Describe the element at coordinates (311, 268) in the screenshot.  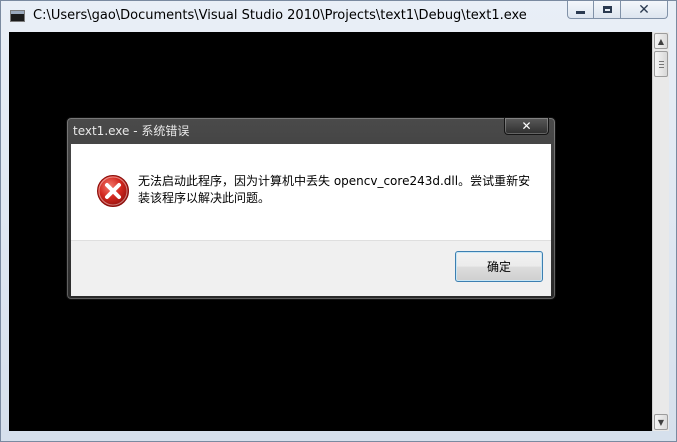
I see `dialog-footer: 确定` at that location.